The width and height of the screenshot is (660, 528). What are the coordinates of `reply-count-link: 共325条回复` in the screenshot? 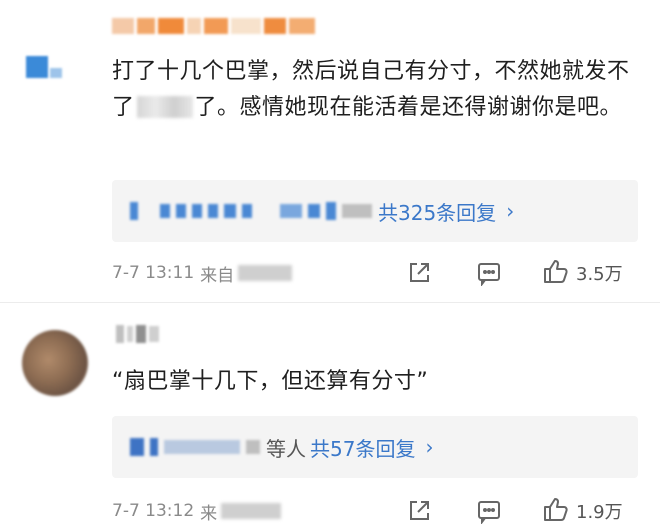 It's located at (437, 211).